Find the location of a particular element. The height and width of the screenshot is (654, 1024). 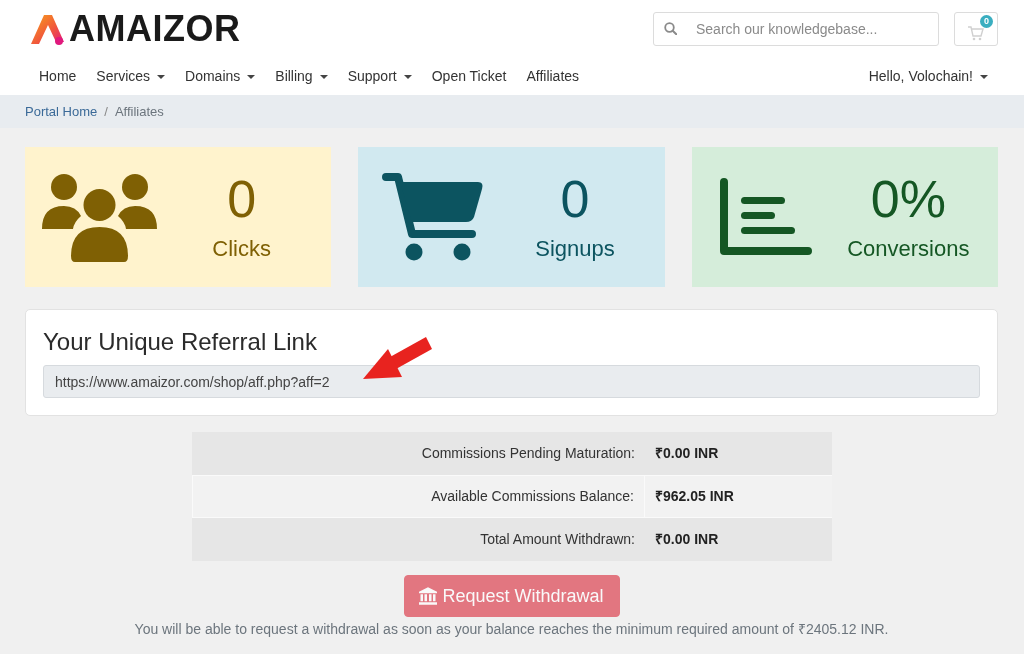

breadcrumb-current: Affiliates is located at coordinates (139, 111).